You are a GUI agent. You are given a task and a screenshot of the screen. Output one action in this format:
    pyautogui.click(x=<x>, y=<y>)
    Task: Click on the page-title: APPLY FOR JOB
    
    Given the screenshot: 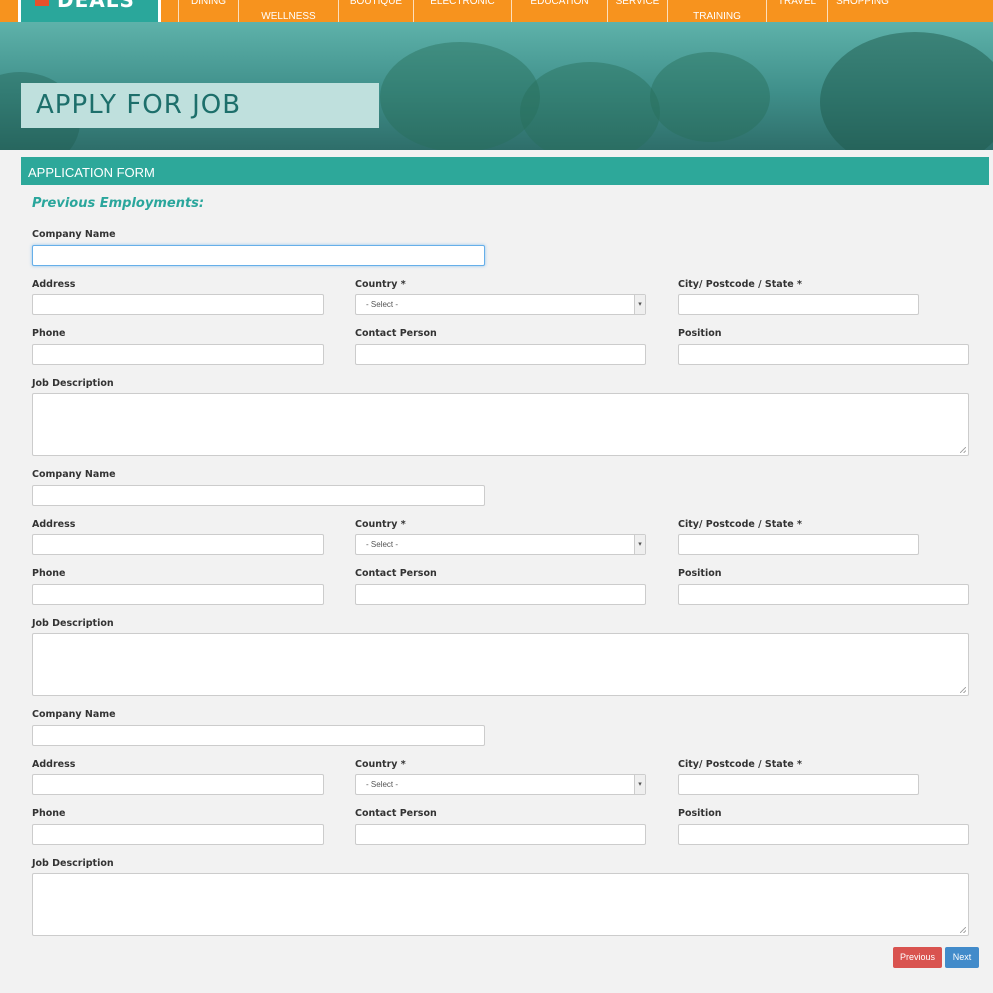 What is the action you would take?
    pyautogui.click(x=139, y=105)
    